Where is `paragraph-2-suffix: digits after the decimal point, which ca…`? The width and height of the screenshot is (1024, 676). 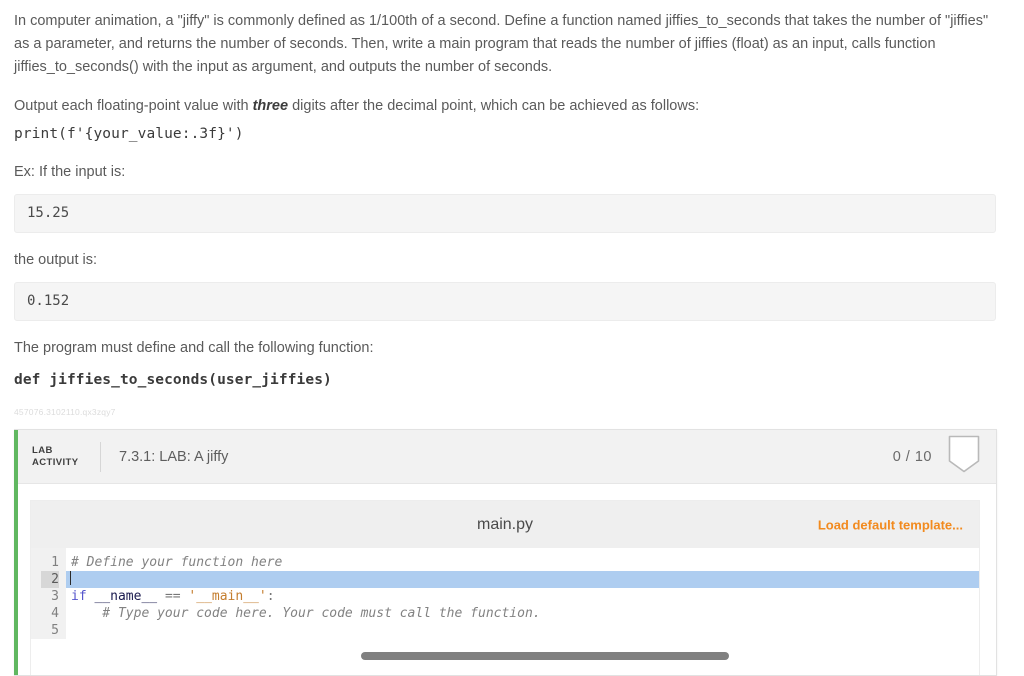
paragraph-2-suffix: digits after the decimal point, which ca… is located at coordinates (494, 106).